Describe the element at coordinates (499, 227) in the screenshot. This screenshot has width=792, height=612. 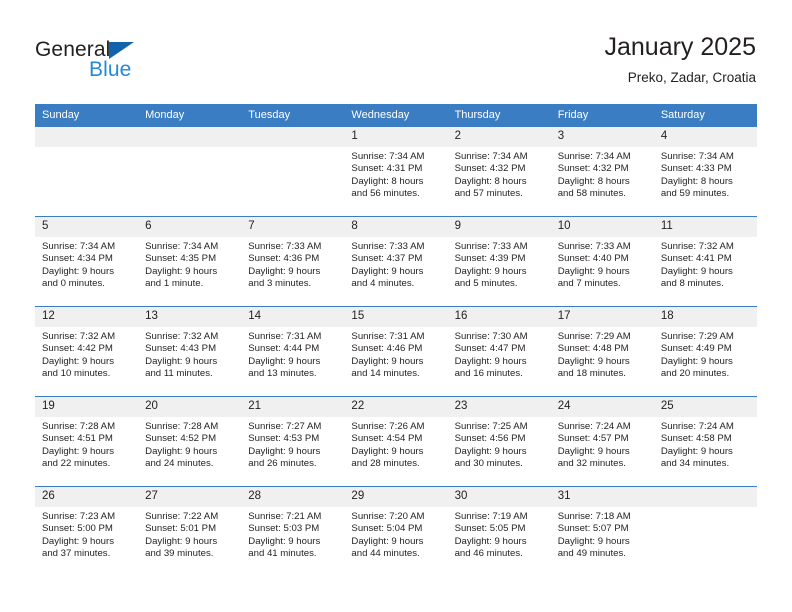
I see `day-number: 9` at that location.